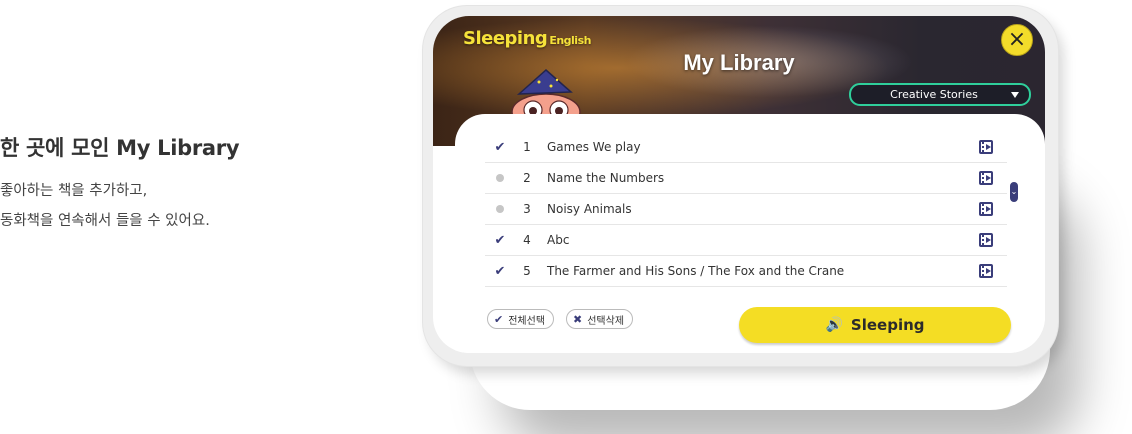  I want to click on app-logo: Sleeping English, so click(527, 38).